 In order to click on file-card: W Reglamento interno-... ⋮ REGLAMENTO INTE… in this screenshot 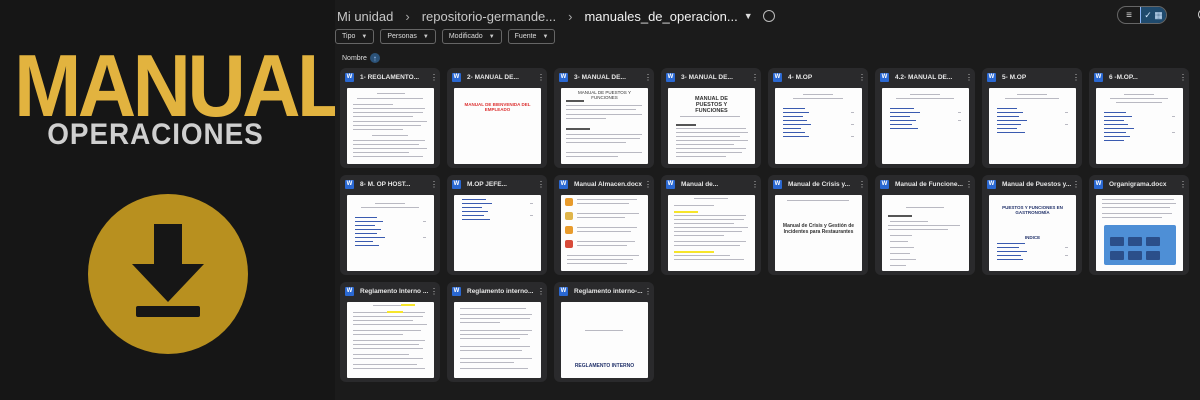, I will do `click(604, 332)`.